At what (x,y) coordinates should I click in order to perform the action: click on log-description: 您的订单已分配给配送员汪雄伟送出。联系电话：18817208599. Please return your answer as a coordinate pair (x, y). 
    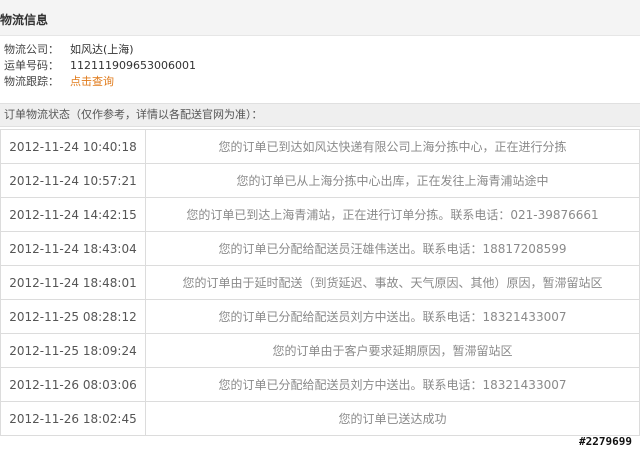
    Looking at the image, I should click on (392, 248).